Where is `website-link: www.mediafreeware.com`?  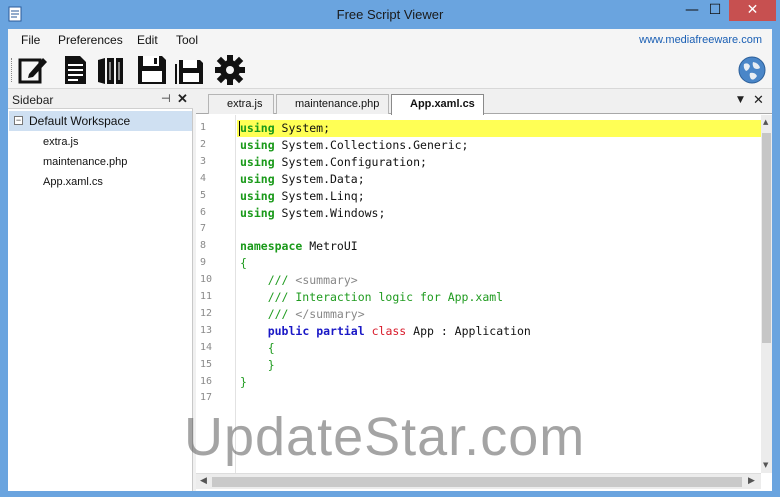
website-link: www.mediafreeware.com is located at coordinates (700, 40).